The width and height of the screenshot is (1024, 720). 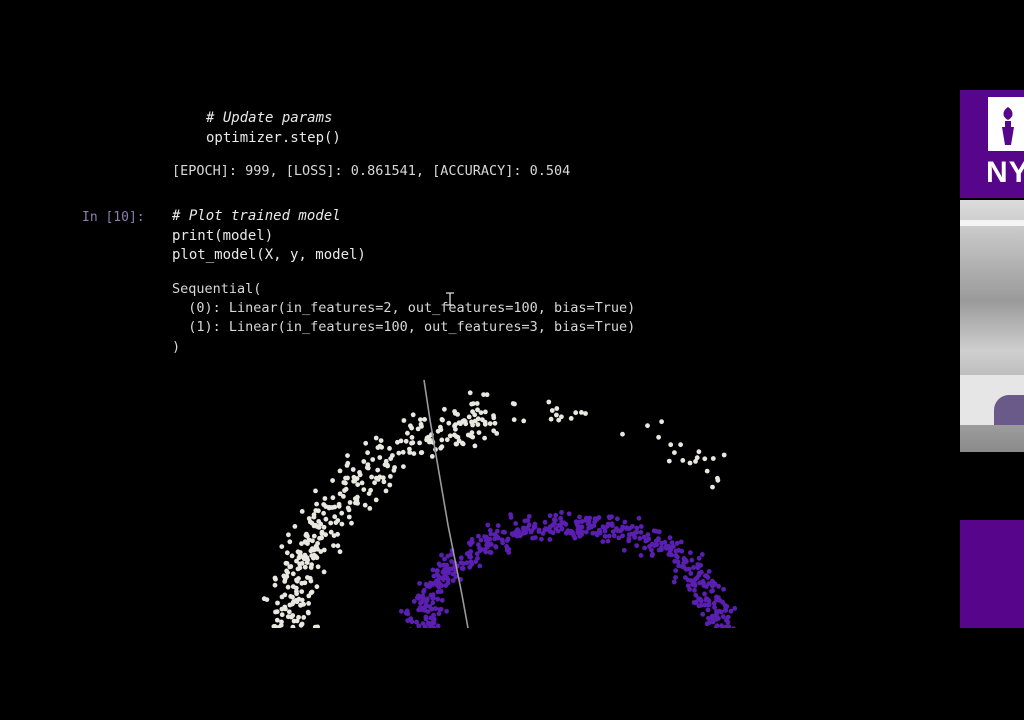 I want to click on code-line-plot-model: plot_model(X, y, model), so click(x=269, y=255).